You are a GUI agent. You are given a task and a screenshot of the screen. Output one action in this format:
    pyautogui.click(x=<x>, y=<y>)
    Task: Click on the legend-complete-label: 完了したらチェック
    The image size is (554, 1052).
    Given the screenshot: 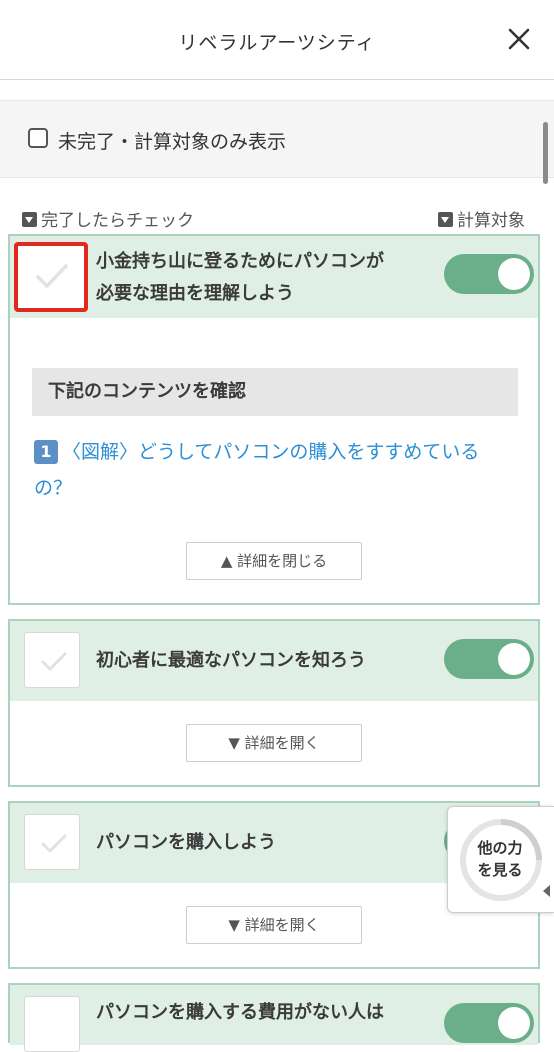 What is the action you would take?
    pyautogui.click(x=117, y=221)
    